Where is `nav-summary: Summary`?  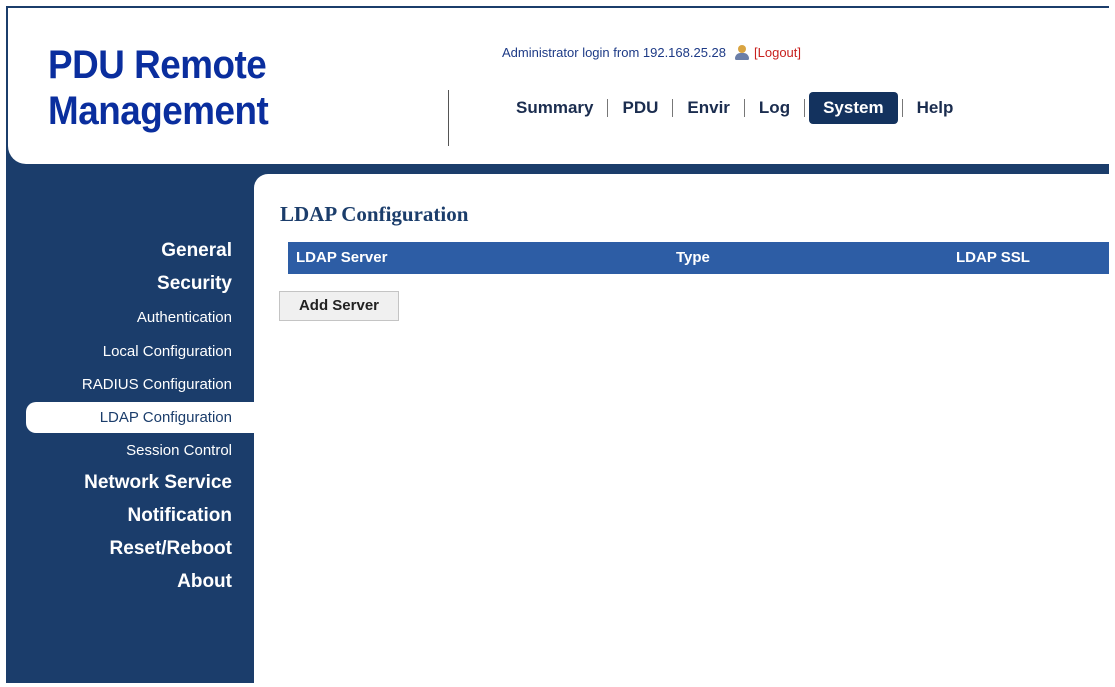
nav-summary: Summary is located at coordinates (554, 108).